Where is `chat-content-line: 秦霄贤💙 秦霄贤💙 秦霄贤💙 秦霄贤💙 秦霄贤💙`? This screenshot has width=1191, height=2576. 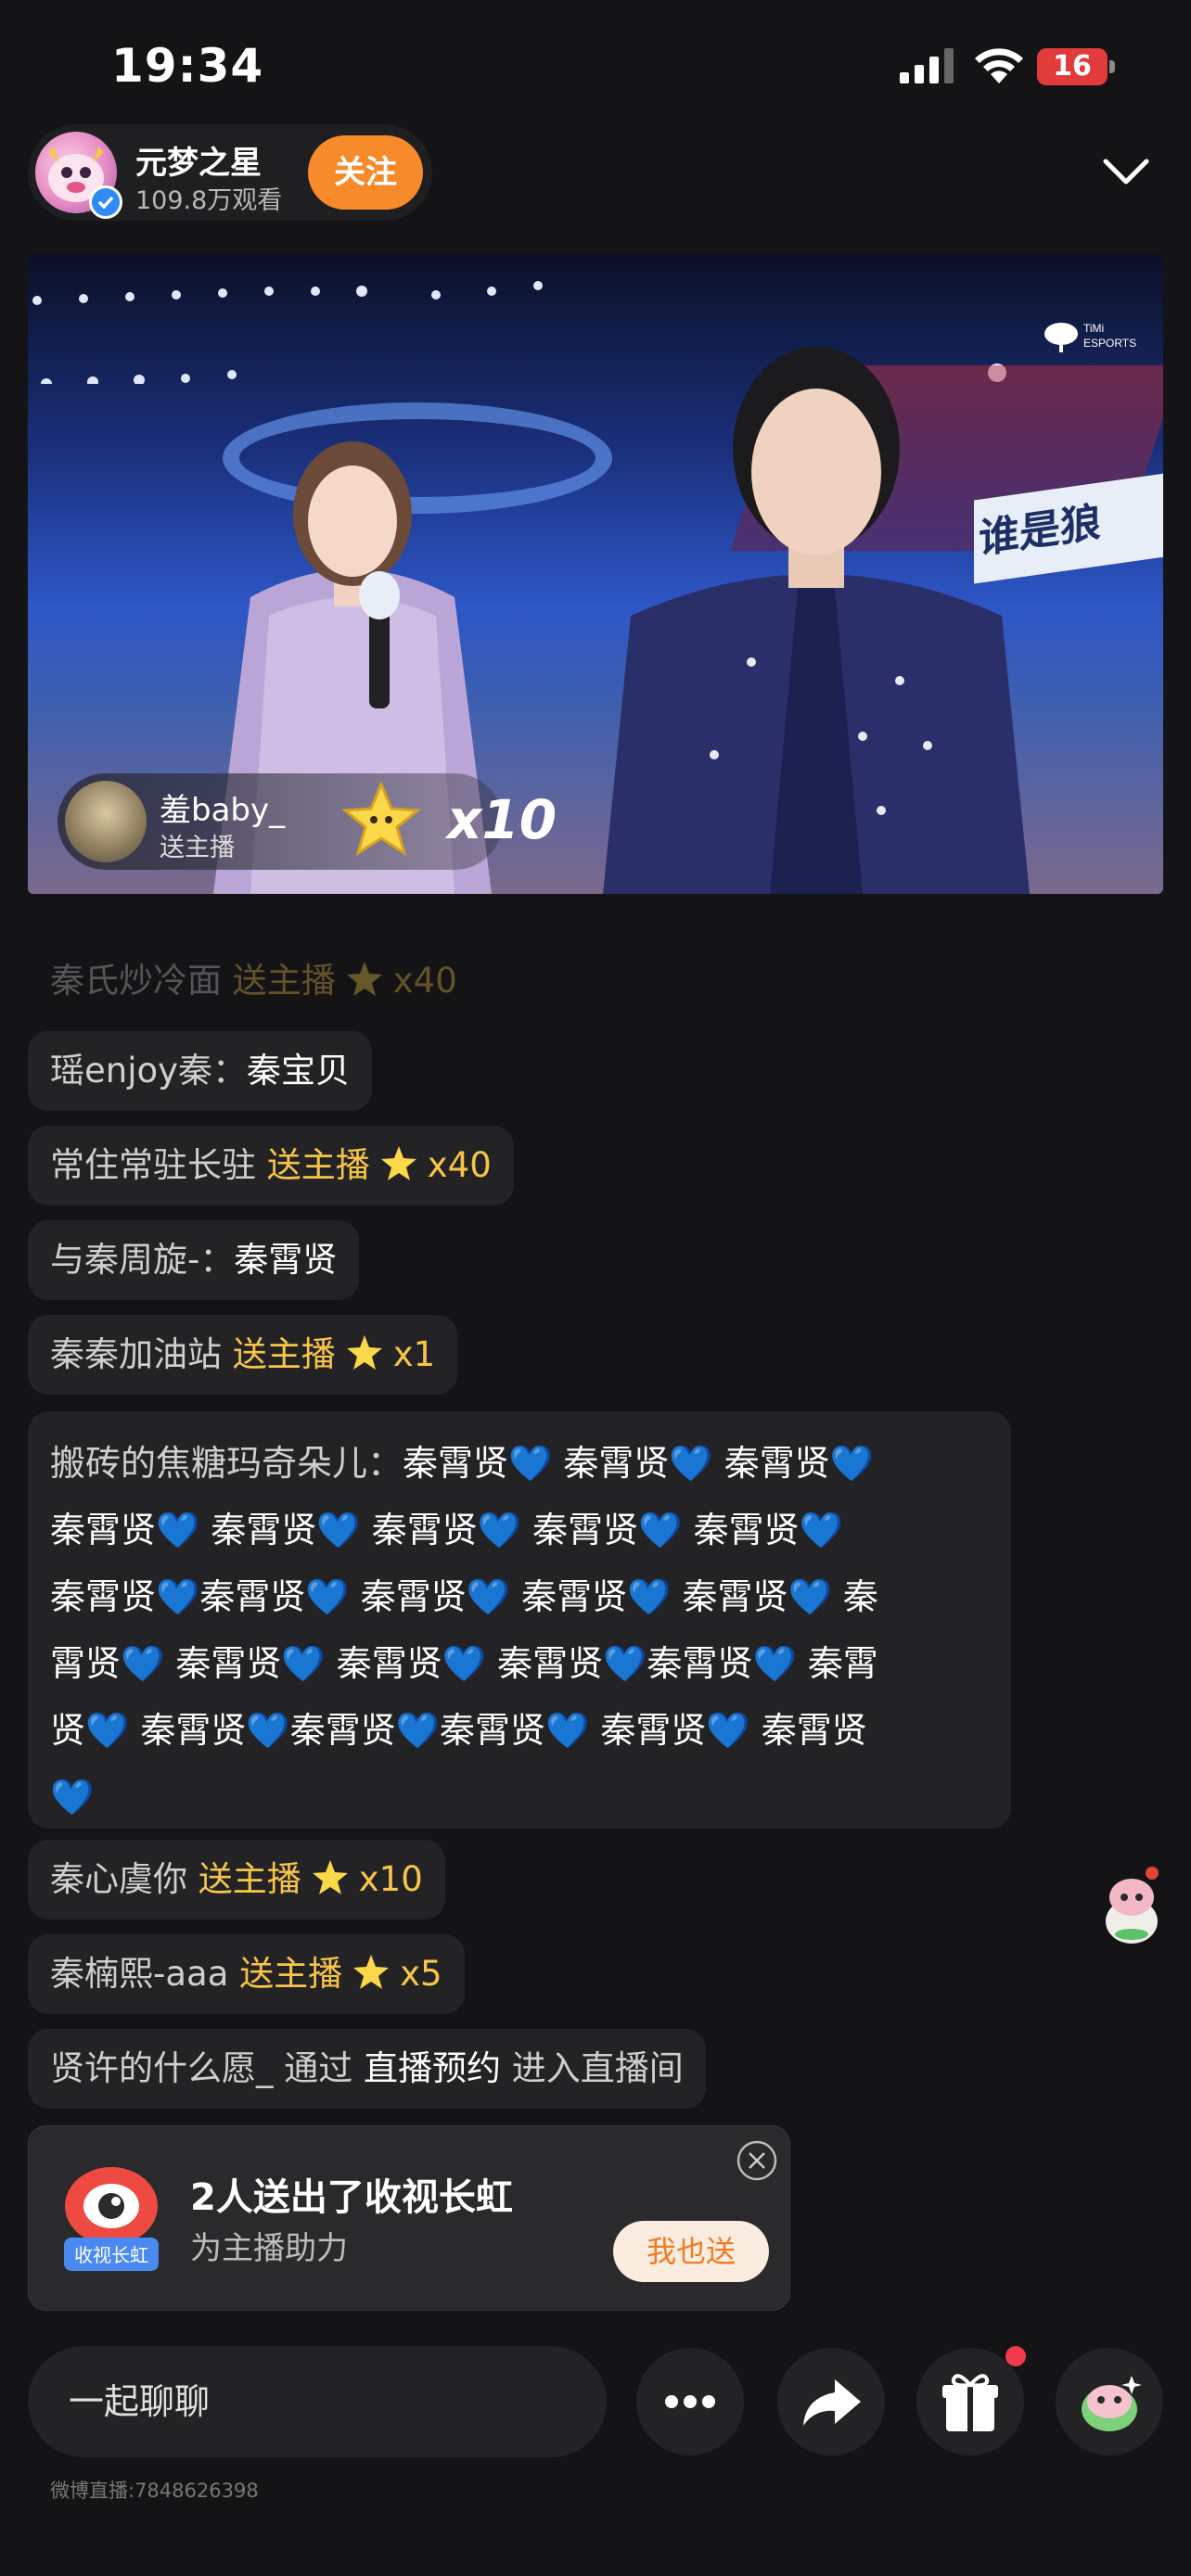 chat-content-line: 秦霄贤💙 秦霄贤💙 秦霄贤💙 秦霄贤💙 秦霄贤💙 is located at coordinates (446, 1530).